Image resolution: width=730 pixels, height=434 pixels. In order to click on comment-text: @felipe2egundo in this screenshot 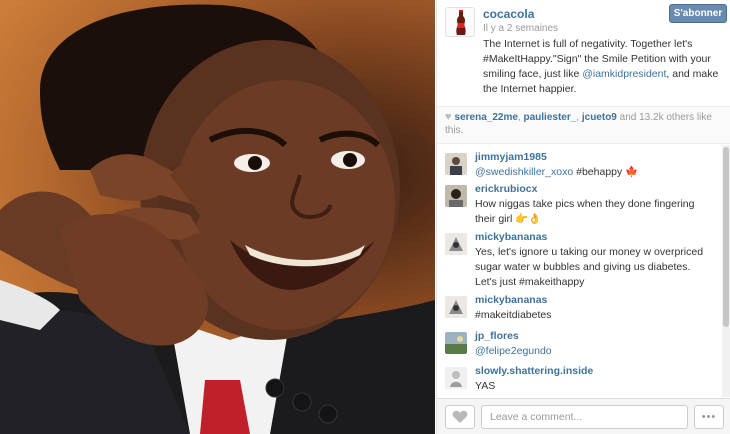, I will do `click(595, 351)`.